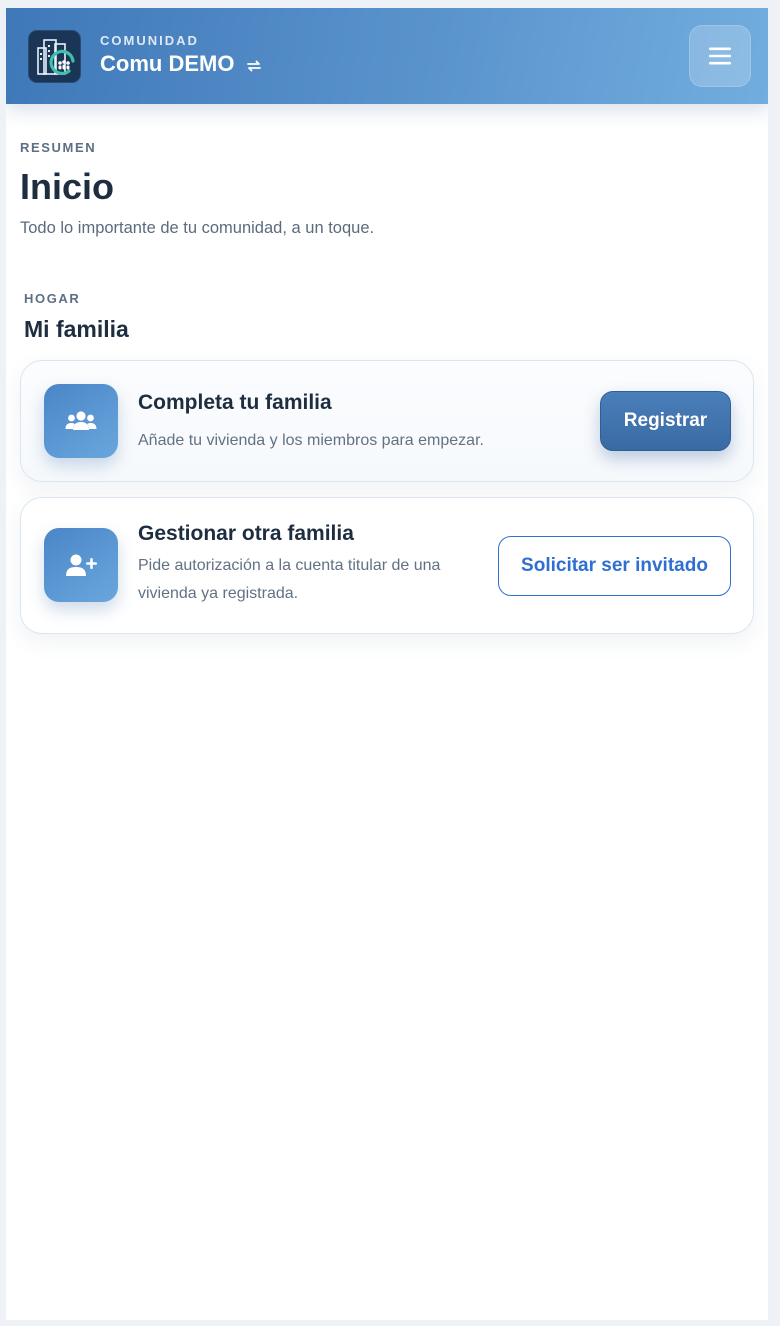 The image size is (780, 1326). What do you see at coordinates (387, 56) in the screenshot?
I see `app-header: COMUNIDAD Comu DEMO` at bounding box center [387, 56].